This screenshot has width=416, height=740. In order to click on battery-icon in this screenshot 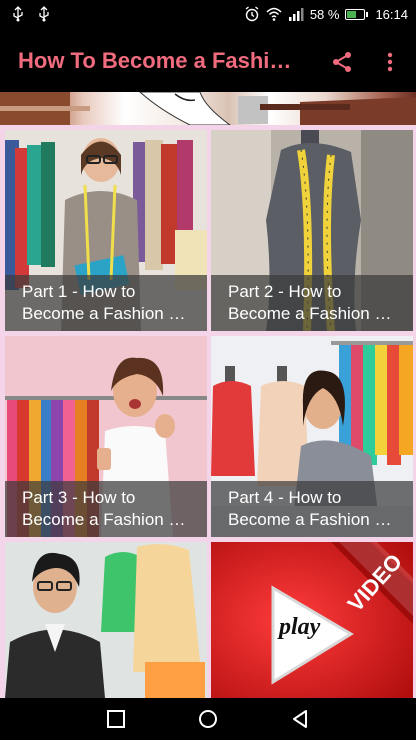, I will do `click(357, 14)`.